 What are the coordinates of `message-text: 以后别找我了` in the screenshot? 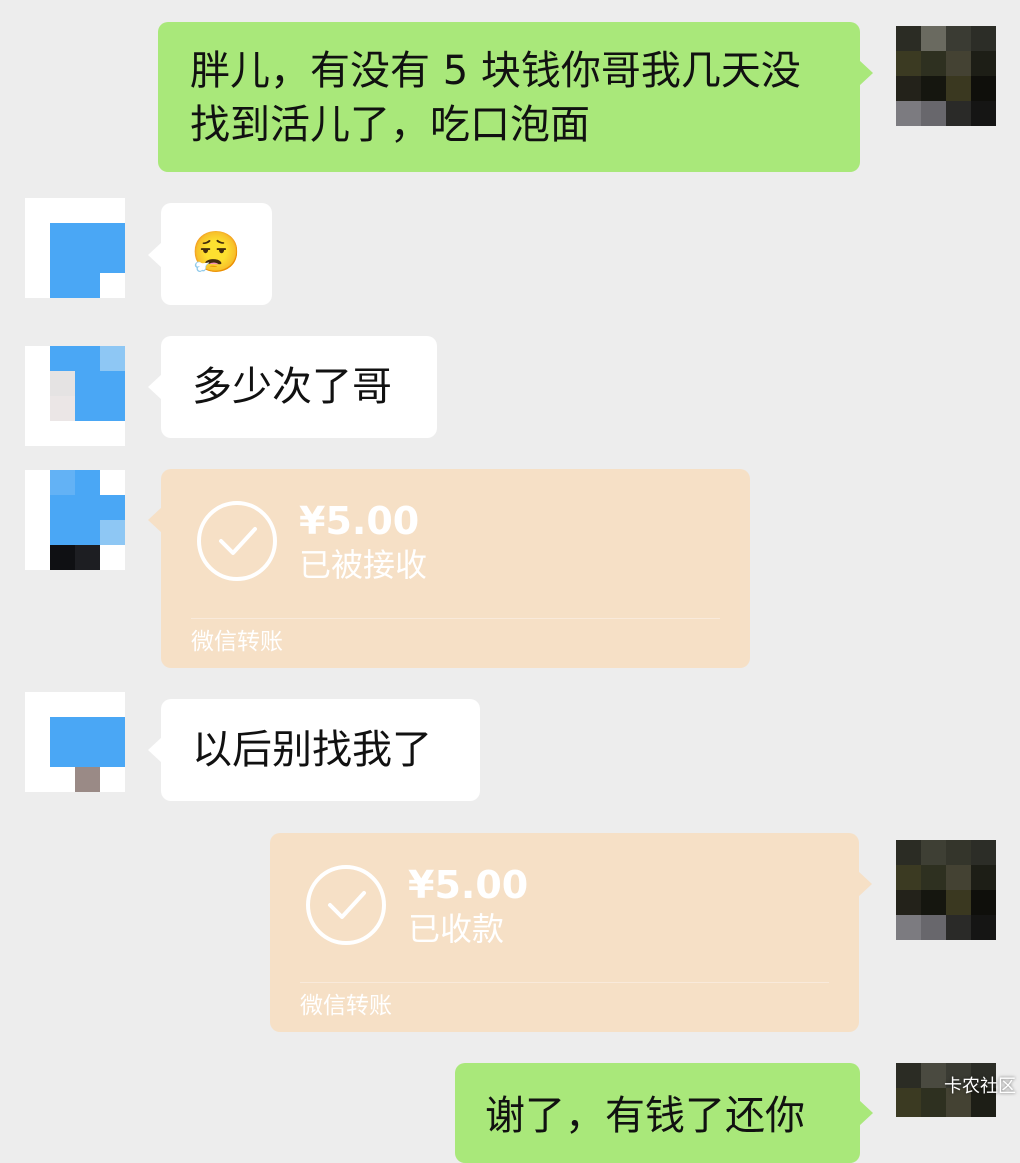 It's located at (312, 750).